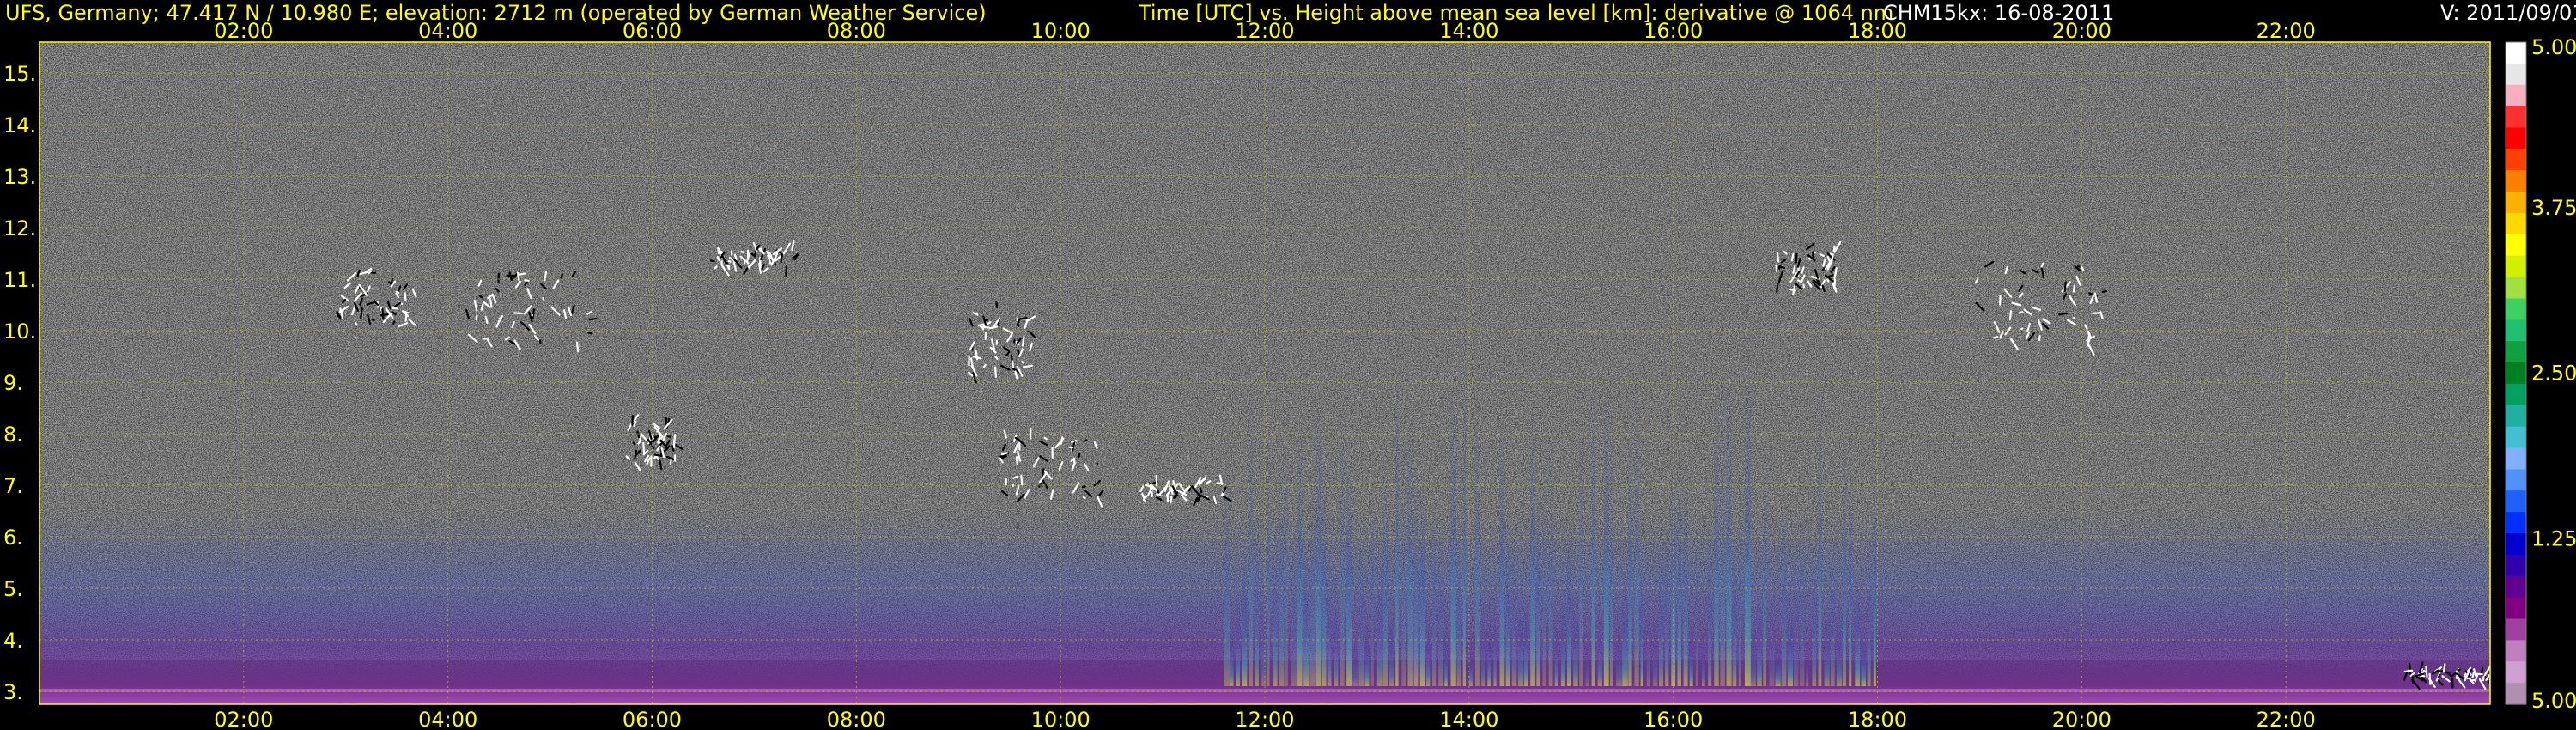 The width and height of the screenshot is (2576, 730). Describe the element at coordinates (2540, 374) in the screenshot. I see `colorbar: 5.00 3.75 2.50 1.25 5.00` at that location.